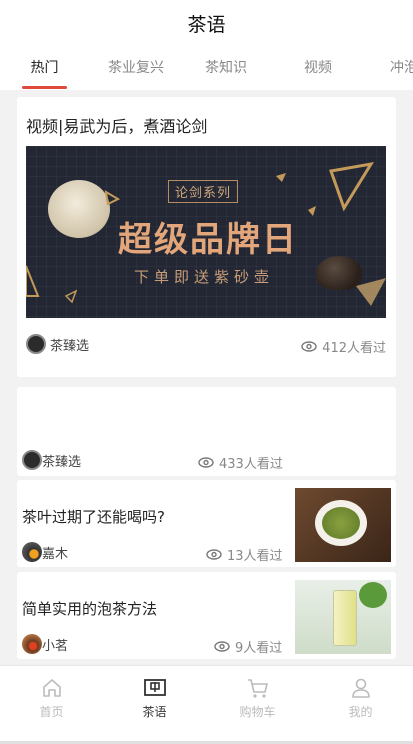 Image resolution: width=413 pixels, height=744 pixels. What do you see at coordinates (206, 431) in the screenshot?
I see `article-card: 茶臻选 433人看过` at bounding box center [206, 431].